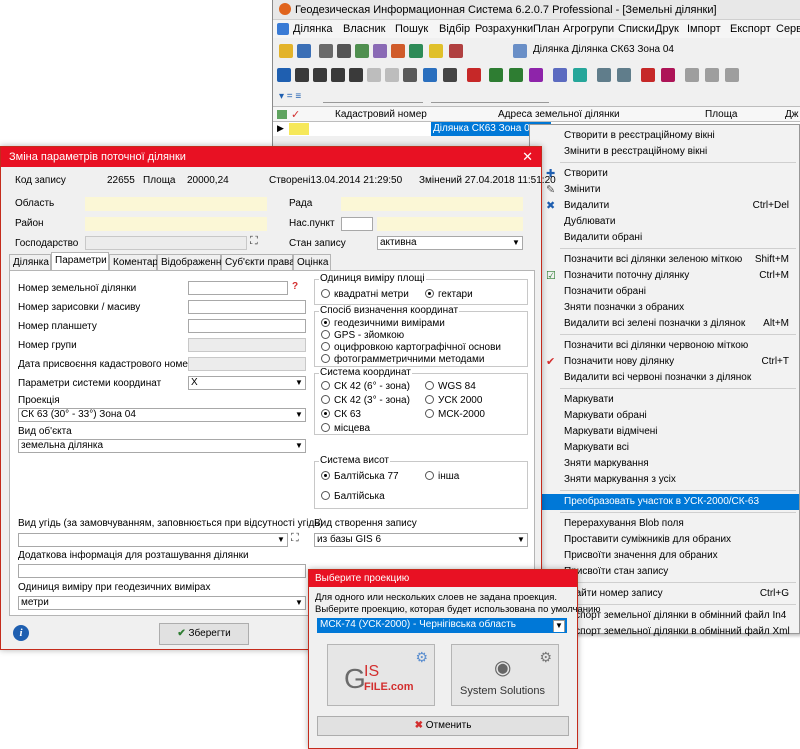  What do you see at coordinates (456, 51) in the screenshot?
I see `pin-icon` at bounding box center [456, 51].